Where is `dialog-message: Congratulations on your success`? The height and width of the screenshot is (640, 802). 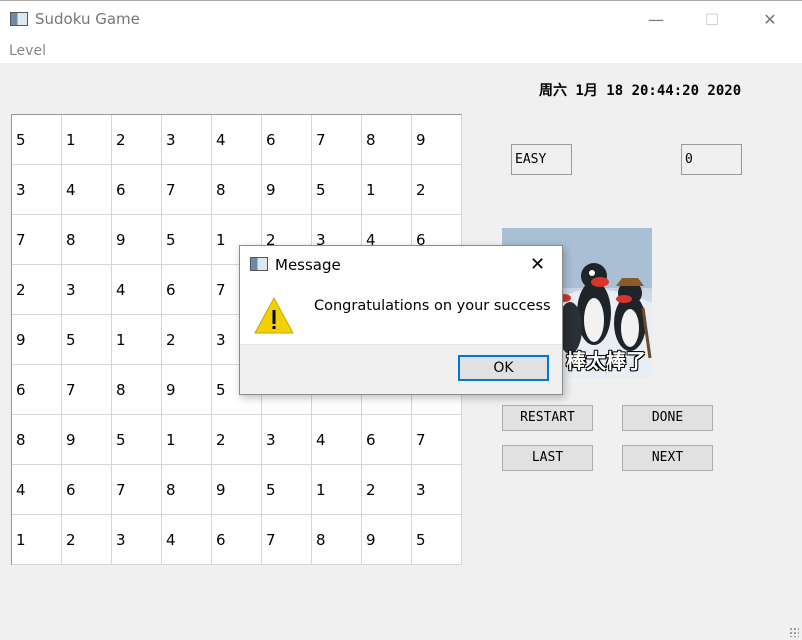
dialog-message: Congratulations on your success is located at coordinates (432, 306).